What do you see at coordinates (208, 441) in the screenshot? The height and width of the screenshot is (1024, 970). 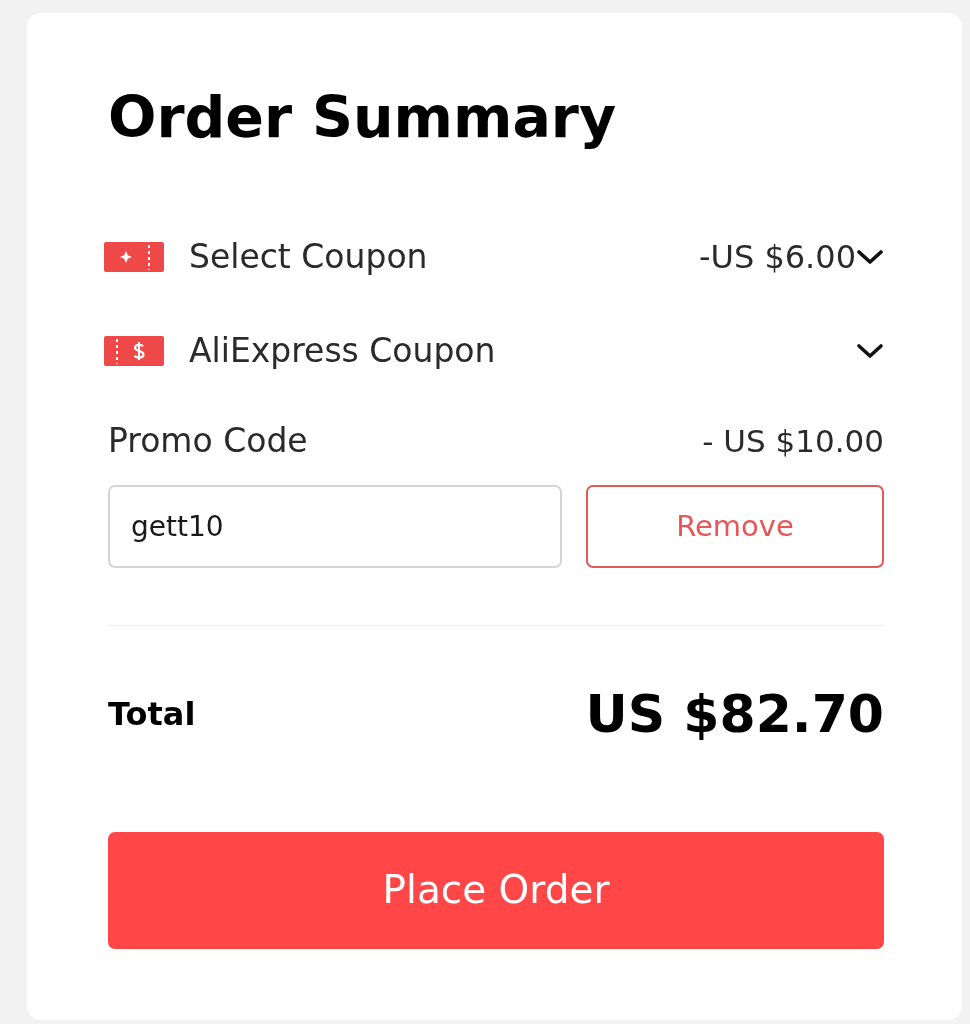 I see `promo-code-label: Promo Code` at bounding box center [208, 441].